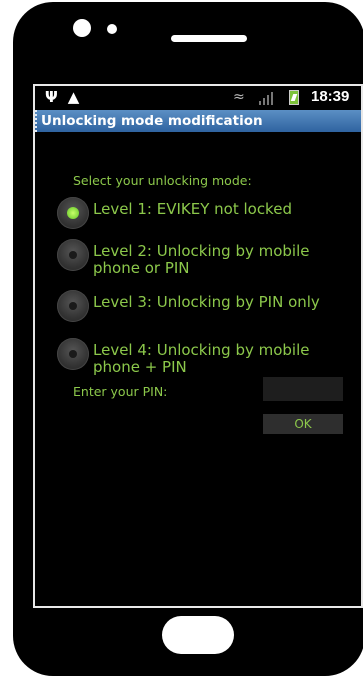 This screenshot has height=678, width=363. What do you see at coordinates (239, 97) in the screenshot?
I see `wifi-icon: ≈` at bounding box center [239, 97].